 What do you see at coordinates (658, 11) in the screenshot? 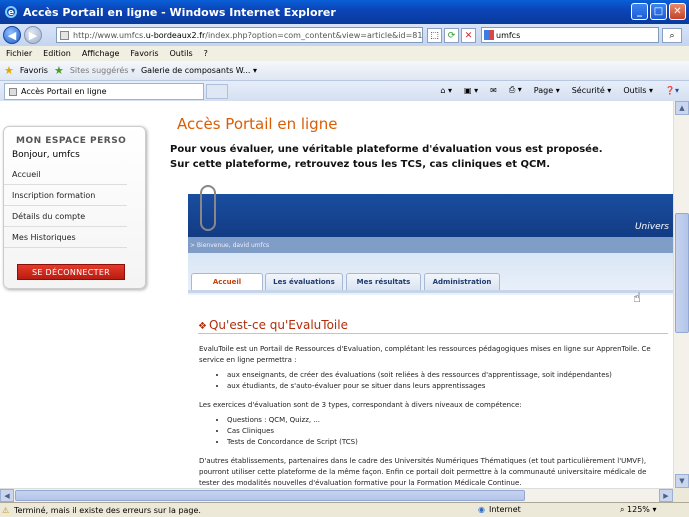
I see `maximize-button: □` at bounding box center [658, 11].